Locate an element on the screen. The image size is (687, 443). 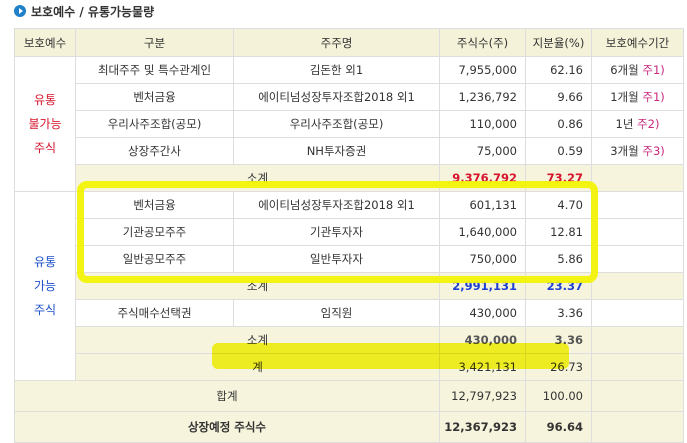
table-row: 주식매수선택권 임직원 430,000 3.36 is located at coordinates (349, 313).